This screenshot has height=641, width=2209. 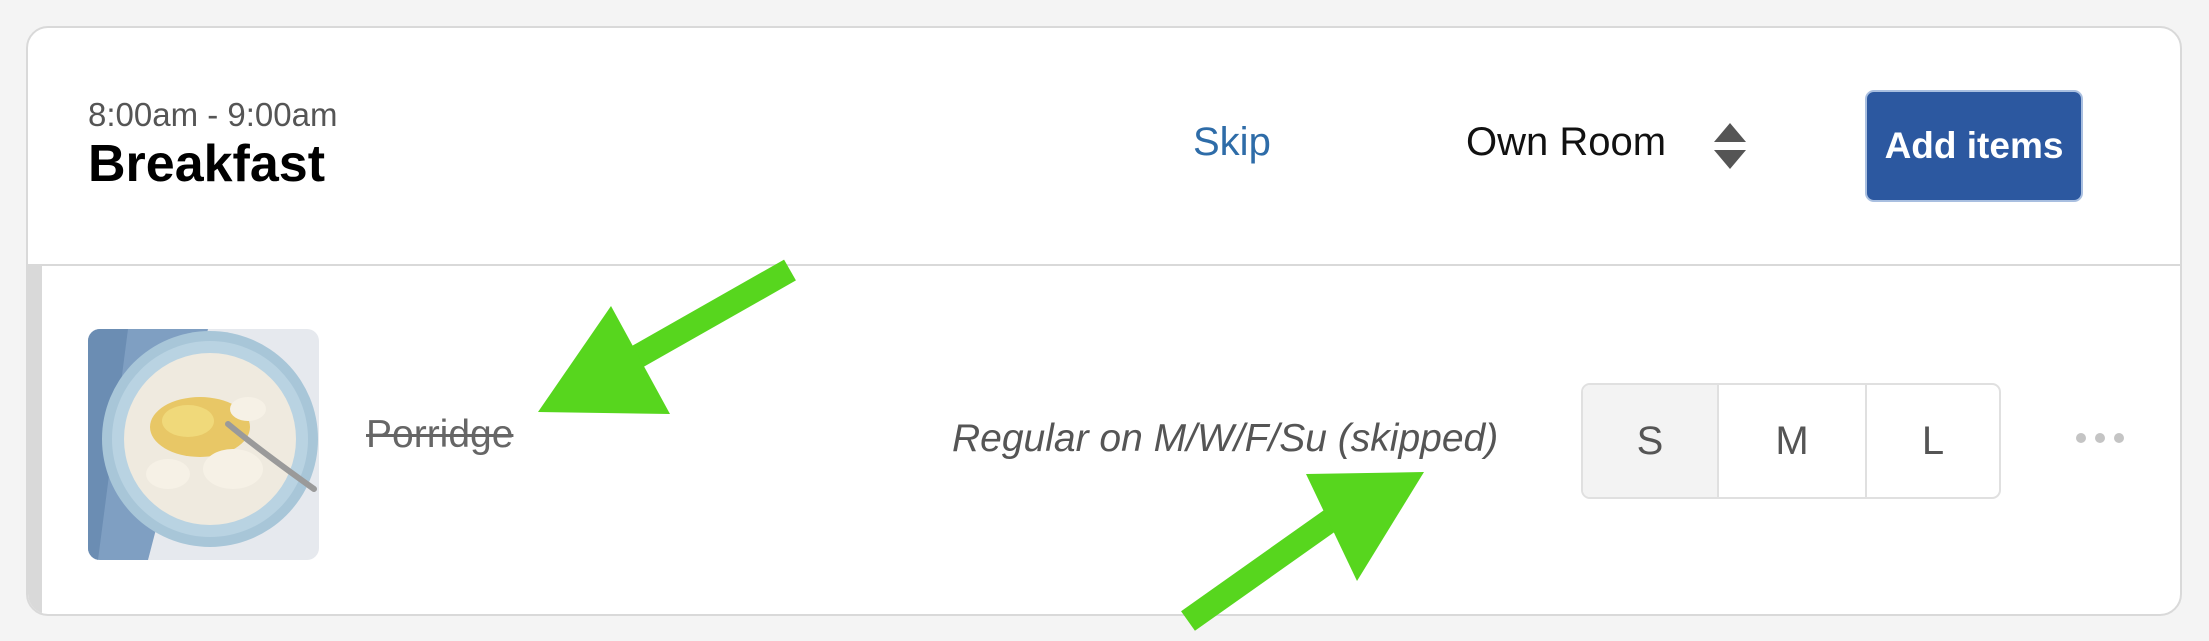 What do you see at coordinates (1566, 142) in the screenshot?
I see `room-select: Own Room` at bounding box center [1566, 142].